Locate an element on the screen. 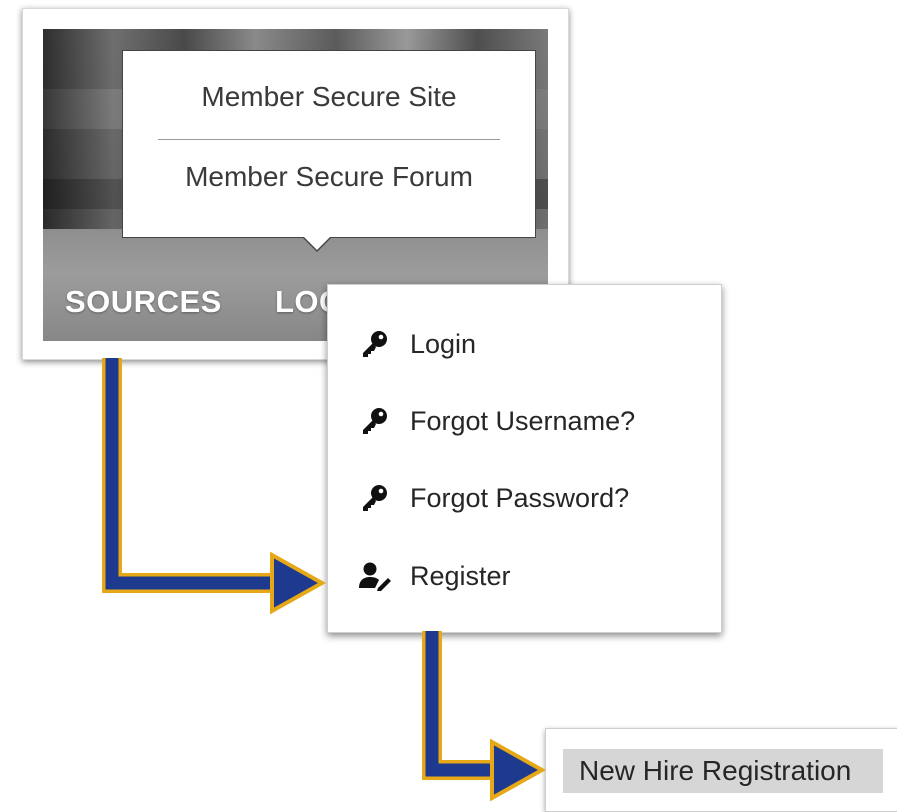 The image size is (897, 812). menu-item-label: Forgot Username? is located at coordinates (523, 420).